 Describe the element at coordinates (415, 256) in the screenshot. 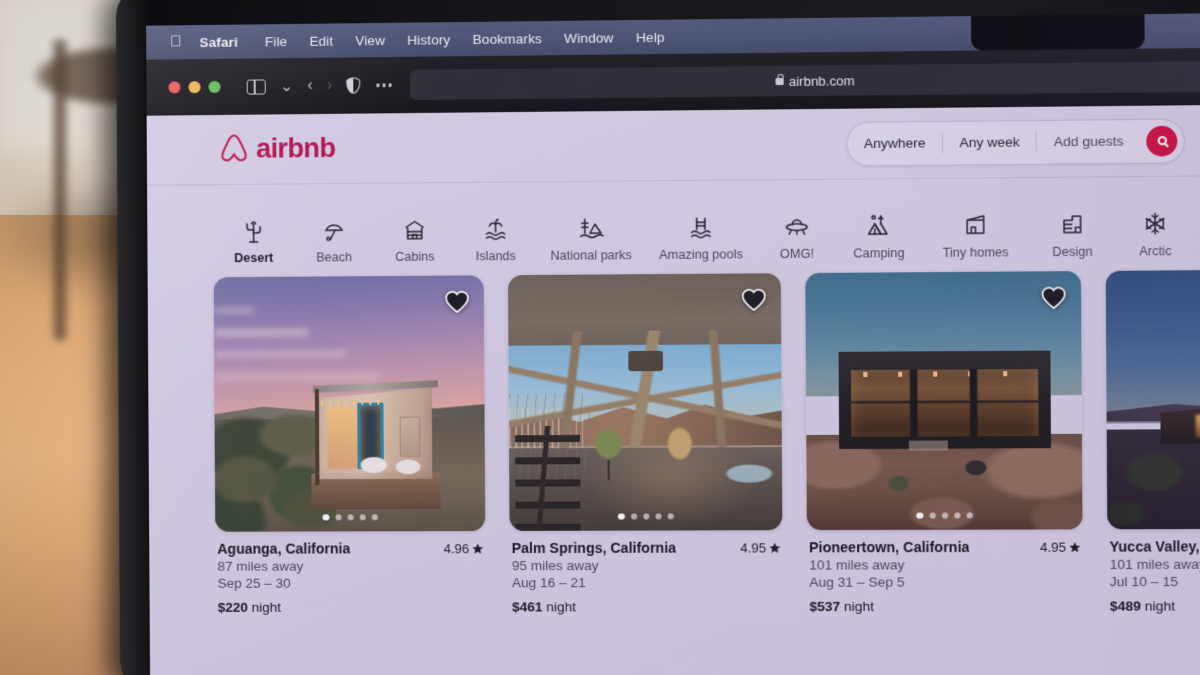

I see `category-label: Cabins` at that location.